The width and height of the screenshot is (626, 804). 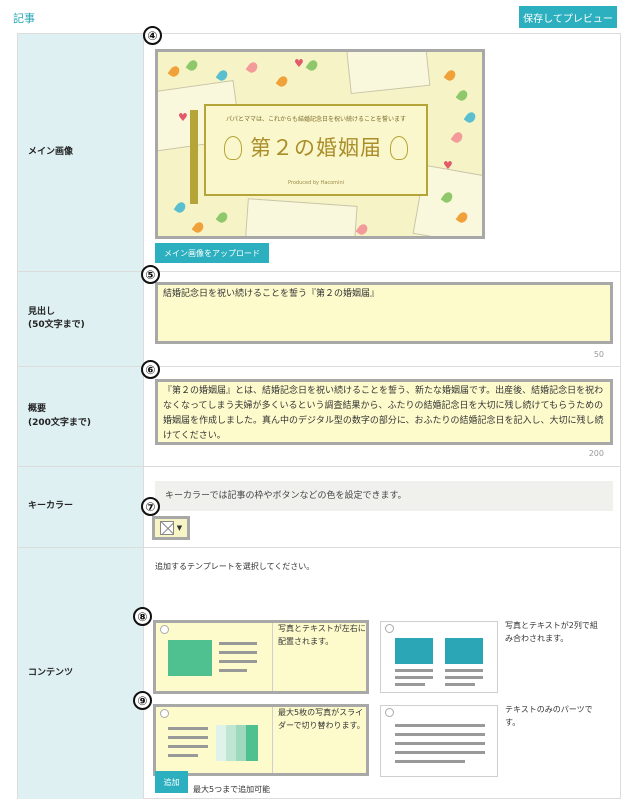 I want to click on marker-8: ⑧, so click(x=142, y=616).